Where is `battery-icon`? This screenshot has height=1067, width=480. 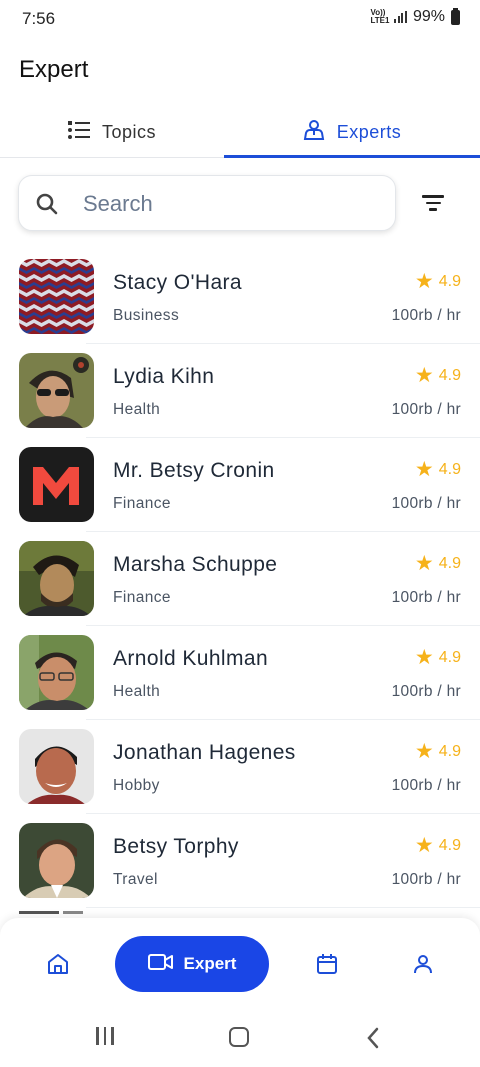
battery-icon is located at coordinates (455, 16).